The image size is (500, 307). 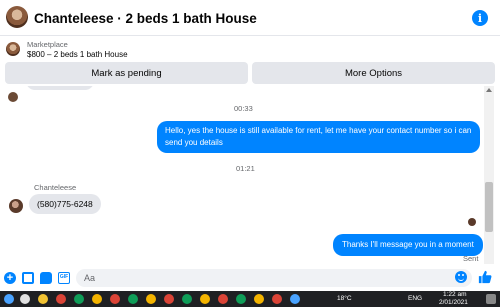 I want to click on marketplace-listing: Marketplace $800 – 2 beds 1 bath House, so click(x=250, y=49).